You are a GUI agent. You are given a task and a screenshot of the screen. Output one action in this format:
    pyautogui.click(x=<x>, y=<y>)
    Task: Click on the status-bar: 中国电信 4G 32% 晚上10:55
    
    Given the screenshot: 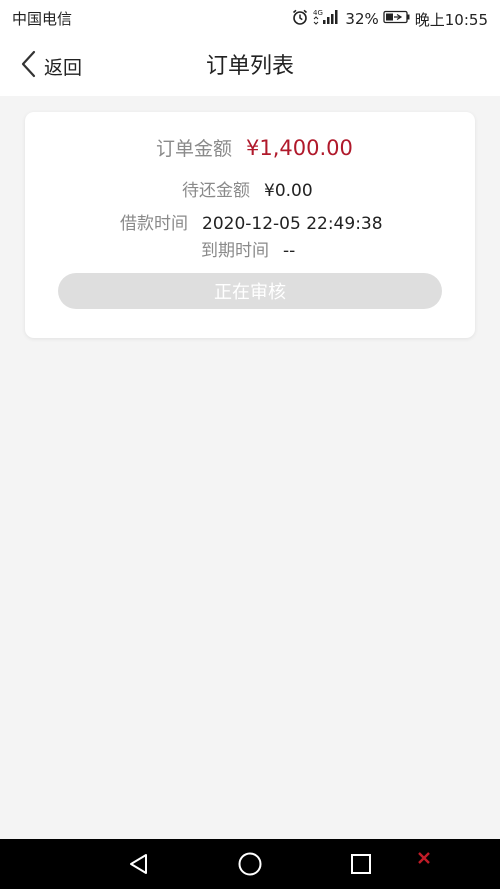 What is the action you would take?
    pyautogui.click(x=250, y=17)
    